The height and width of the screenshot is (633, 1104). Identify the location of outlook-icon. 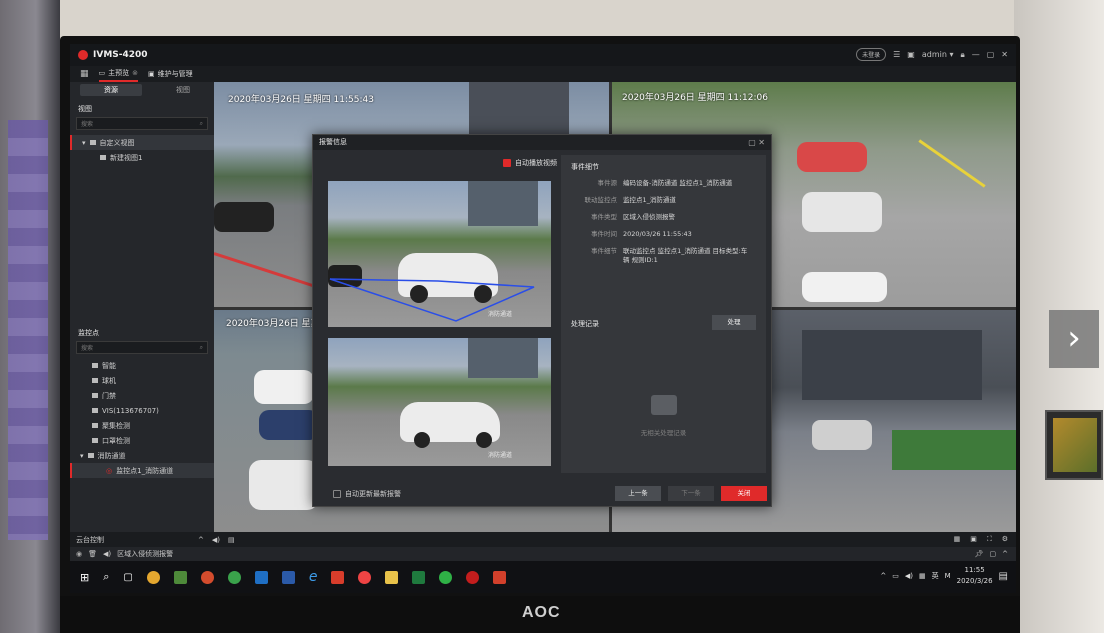
(261, 577).